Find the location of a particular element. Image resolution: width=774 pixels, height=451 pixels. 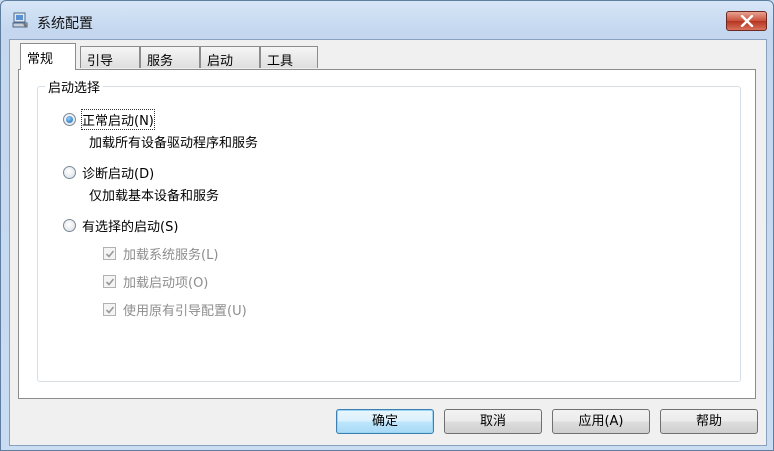

load-system-services-label: 加载系统服务(L) is located at coordinates (171, 255).